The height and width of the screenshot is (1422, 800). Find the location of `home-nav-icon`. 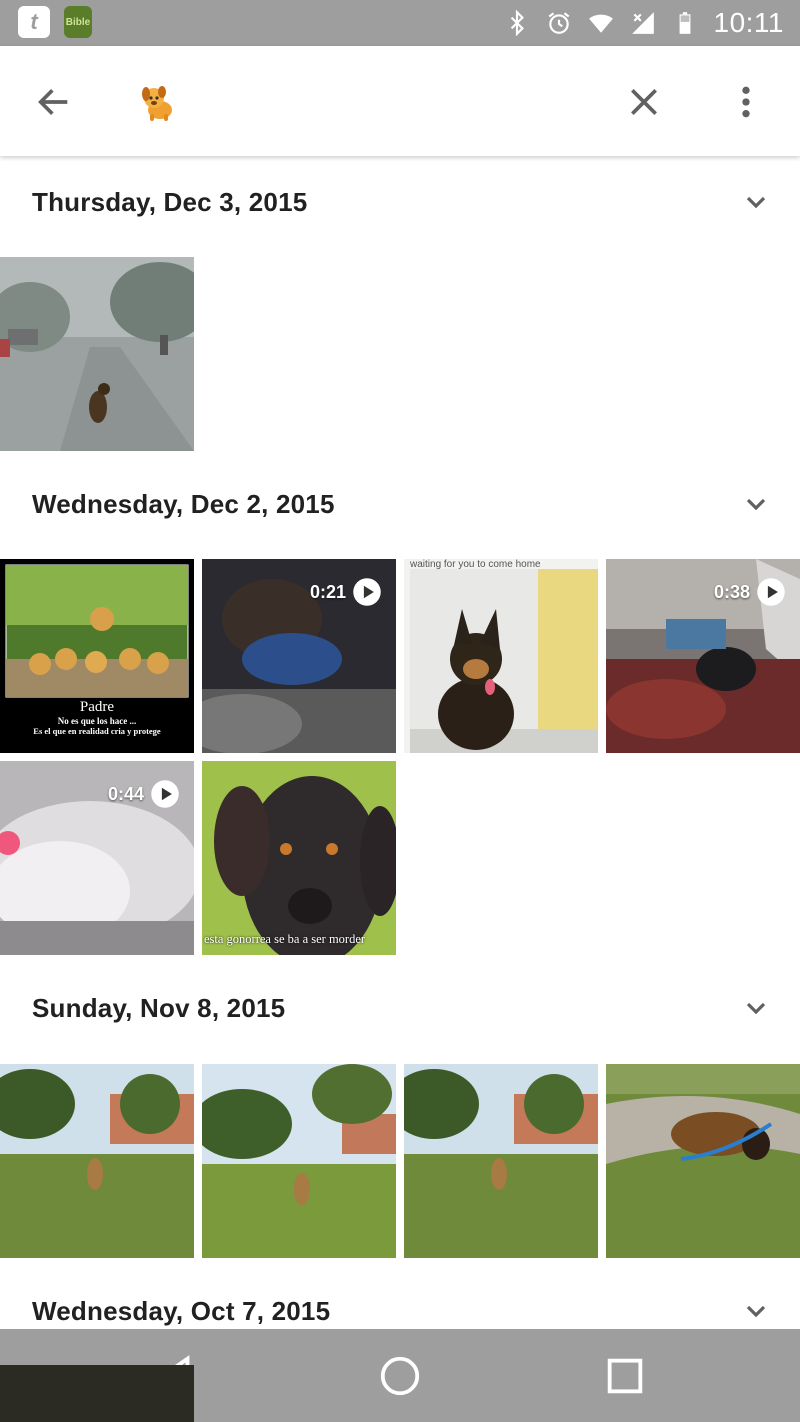

home-nav-icon is located at coordinates (400, 1376).